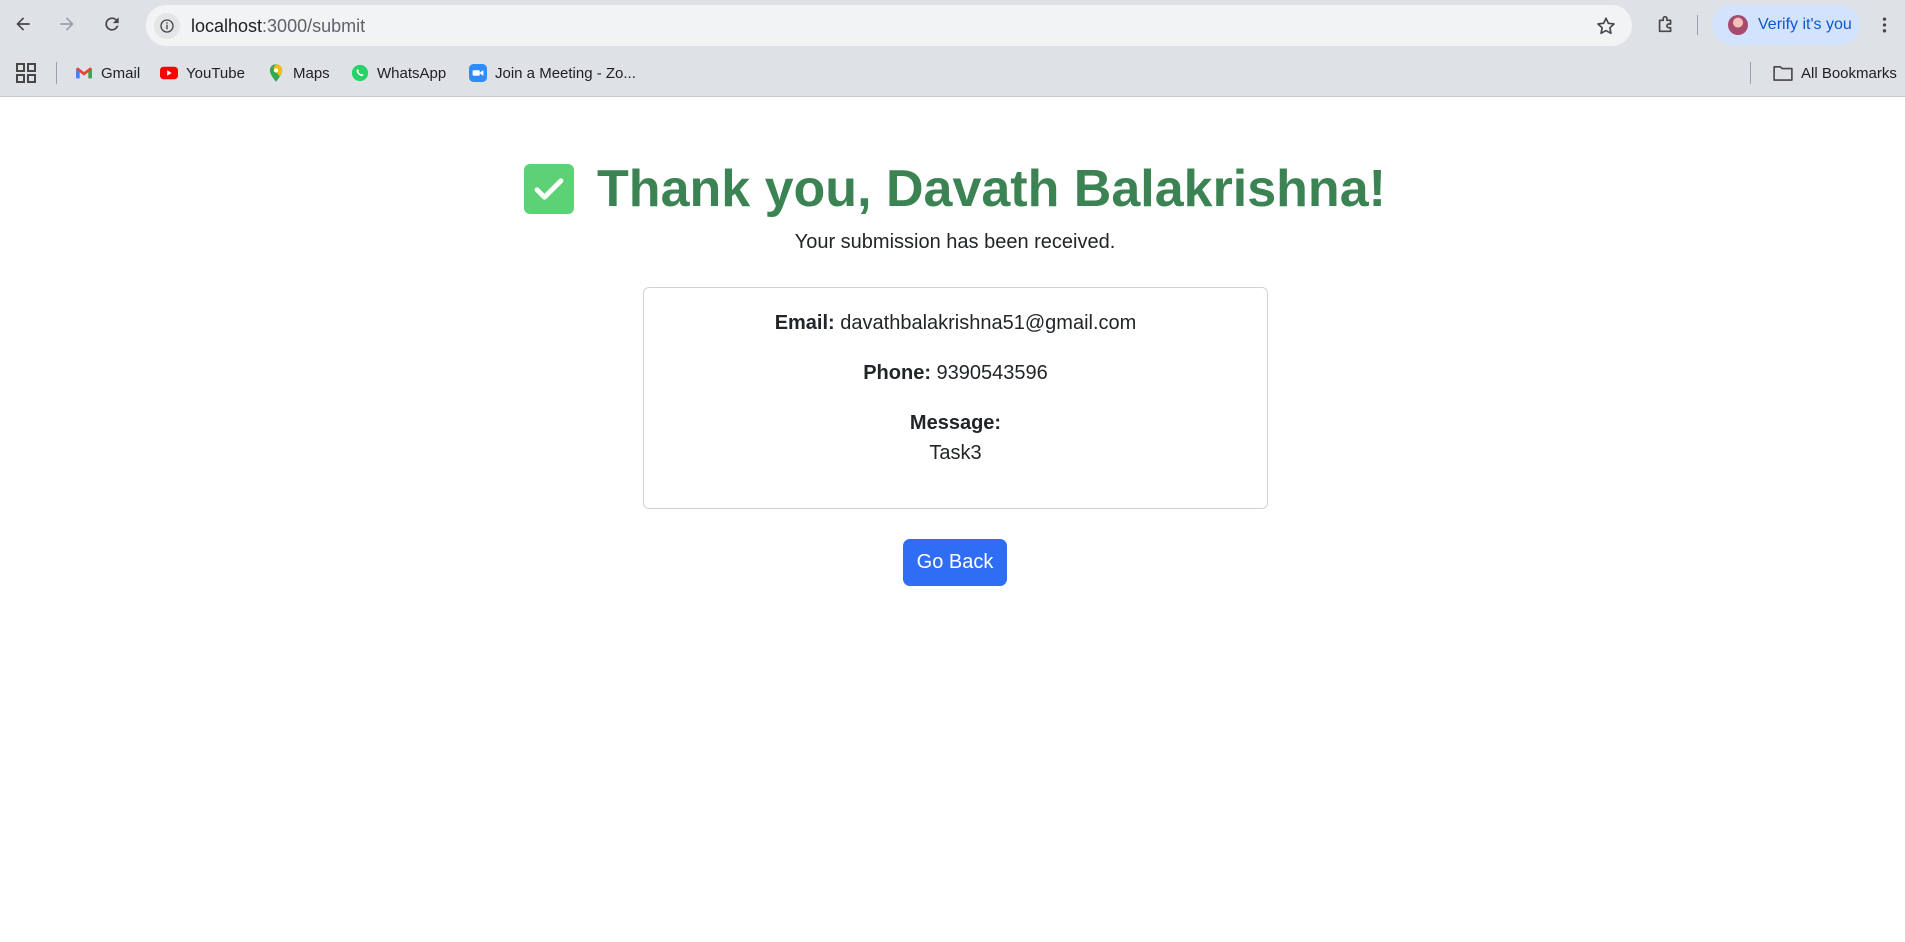 The height and width of the screenshot is (942, 1905). I want to click on confirmation-heading: Thank you, Davath Balakrishna!, so click(952, 189).